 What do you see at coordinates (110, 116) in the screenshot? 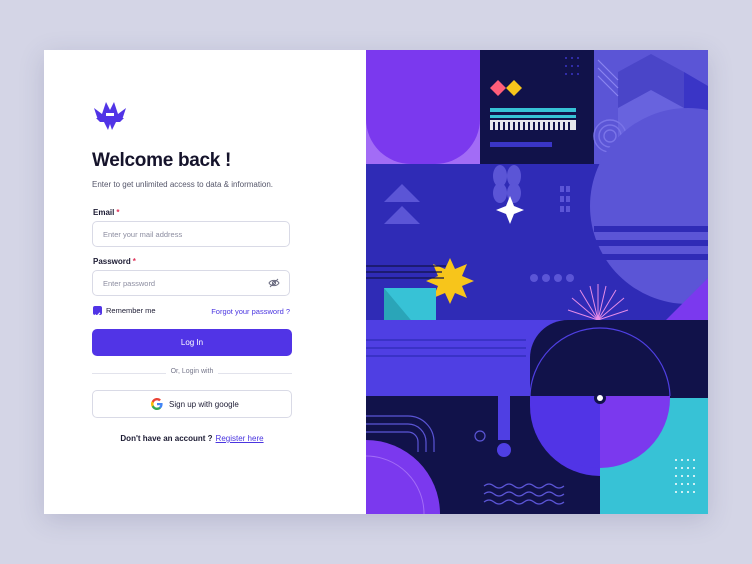
I see `crown-star-logo-icon` at bounding box center [110, 116].